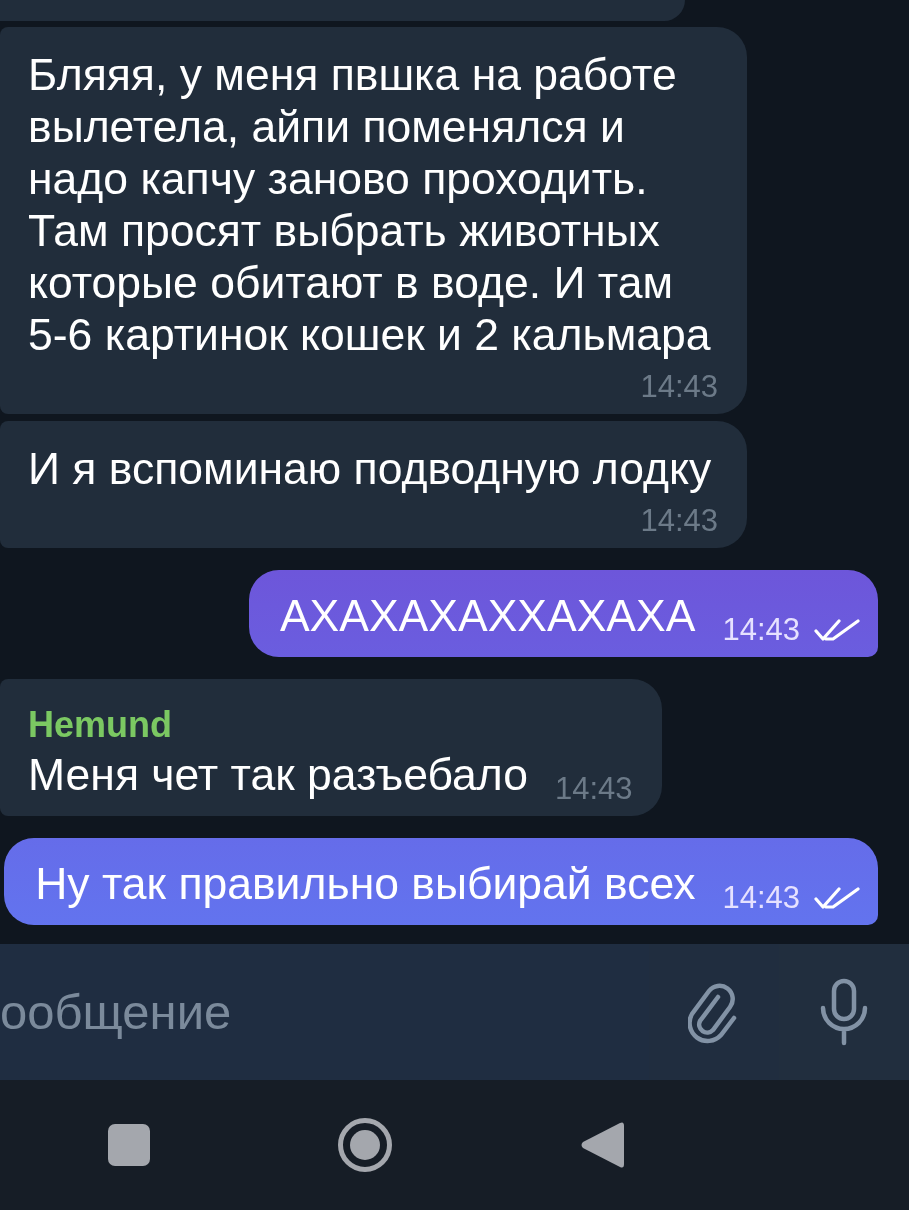 The width and height of the screenshot is (909, 1210). I want to click on recent-apps-icon, so click(129, 1145).